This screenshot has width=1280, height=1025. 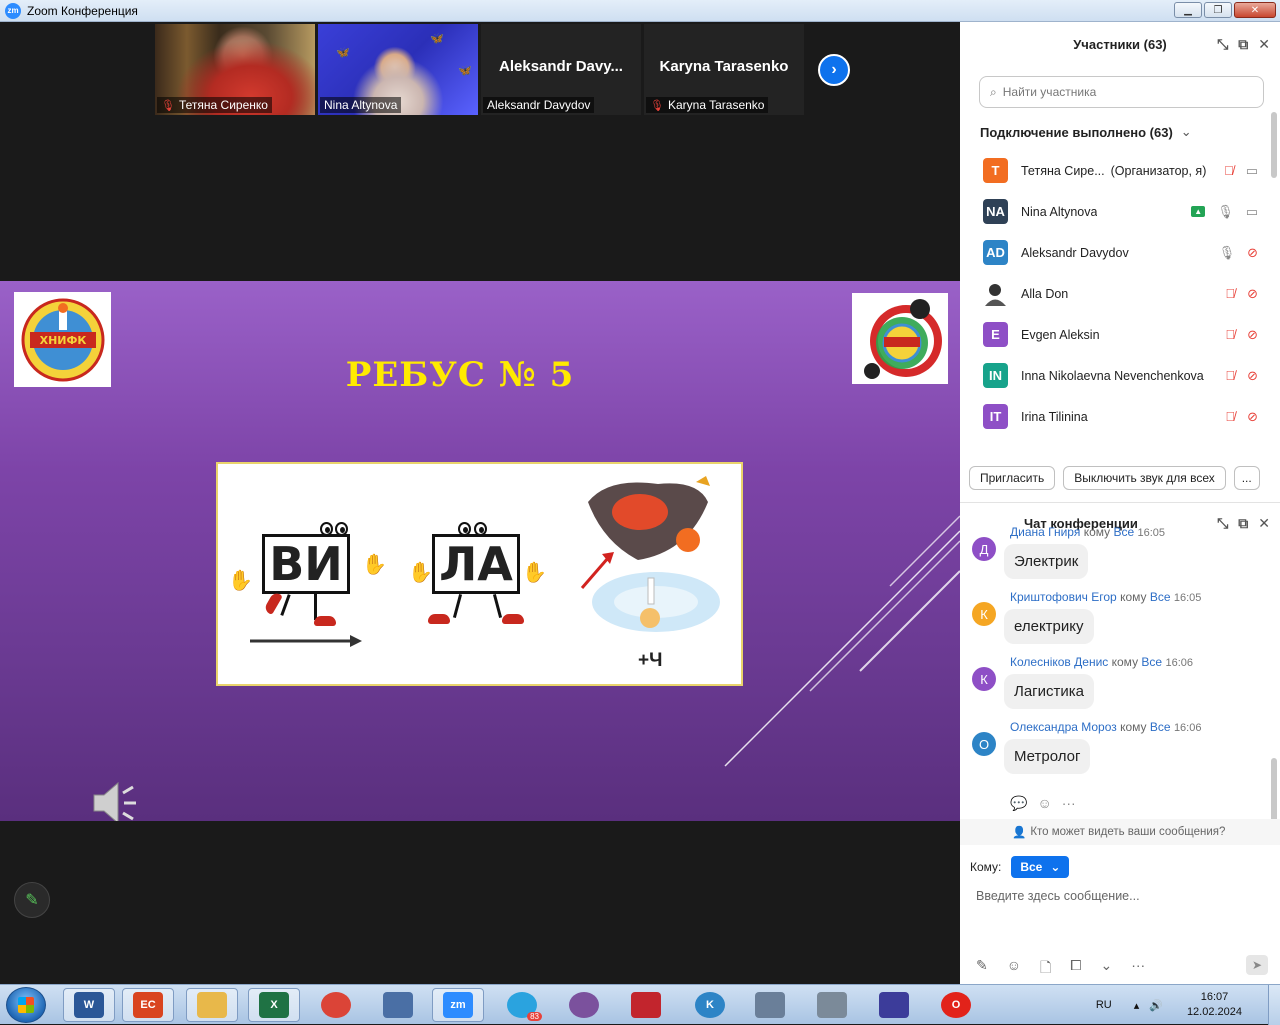 I want to click on taskbar-app-chrome, so click(x=336, y=1005).